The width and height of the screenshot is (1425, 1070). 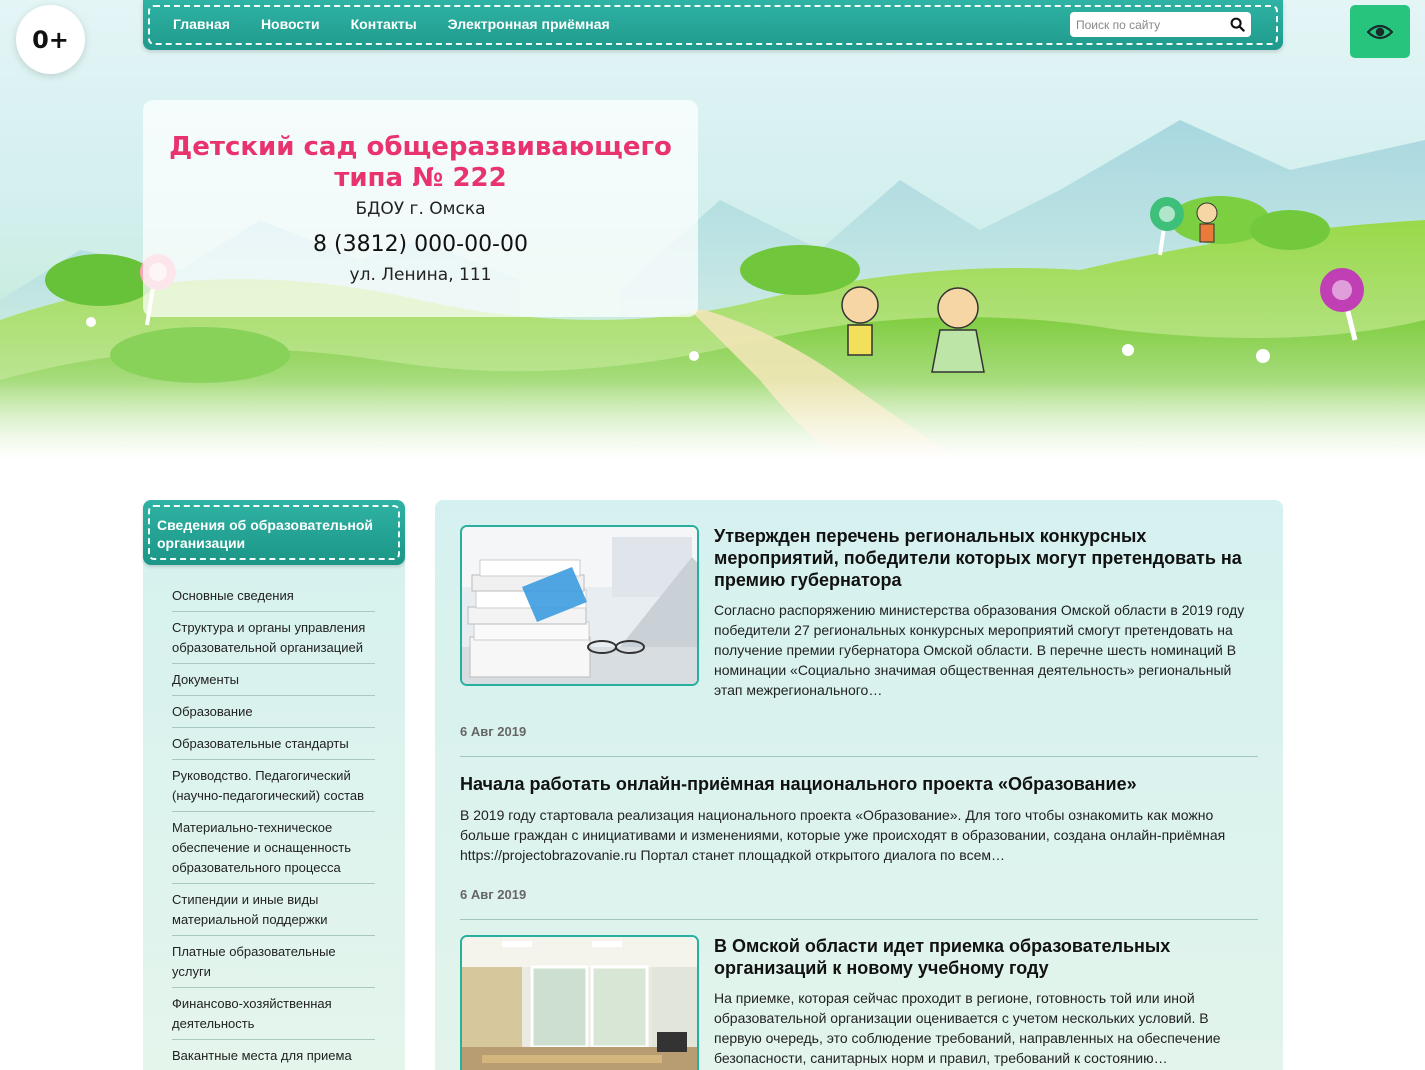 What do you see at coordinates (384, 24) in the screenshot?
I see `nav-item-contacts: Контакты` at bounding box center [384, 24].